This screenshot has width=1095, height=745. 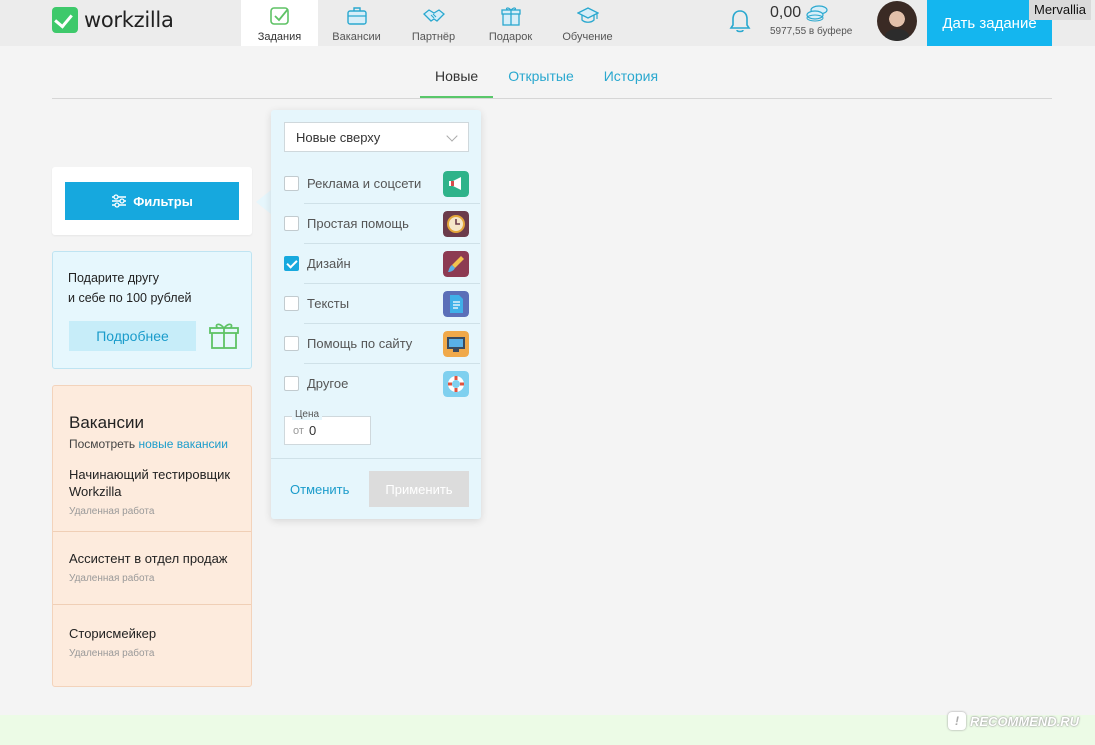 I want to click on gift-more-button: Подробнее, so click(x=132, y=336).